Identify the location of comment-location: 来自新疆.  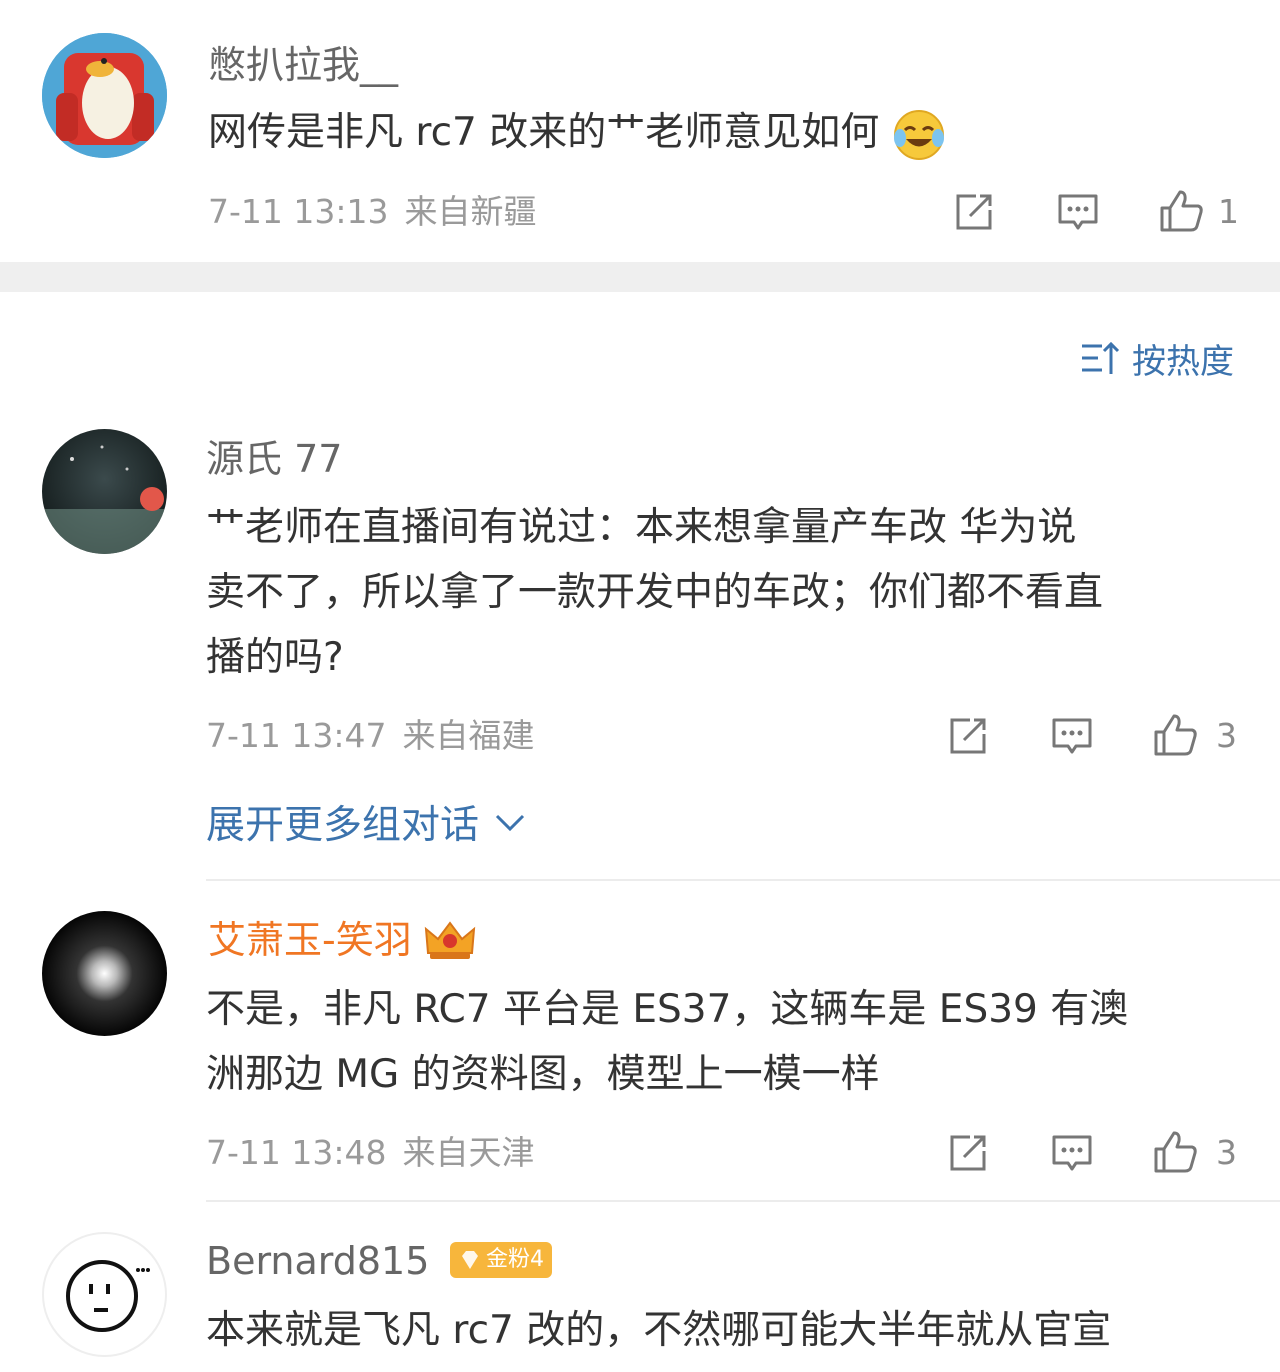
(470, 211).